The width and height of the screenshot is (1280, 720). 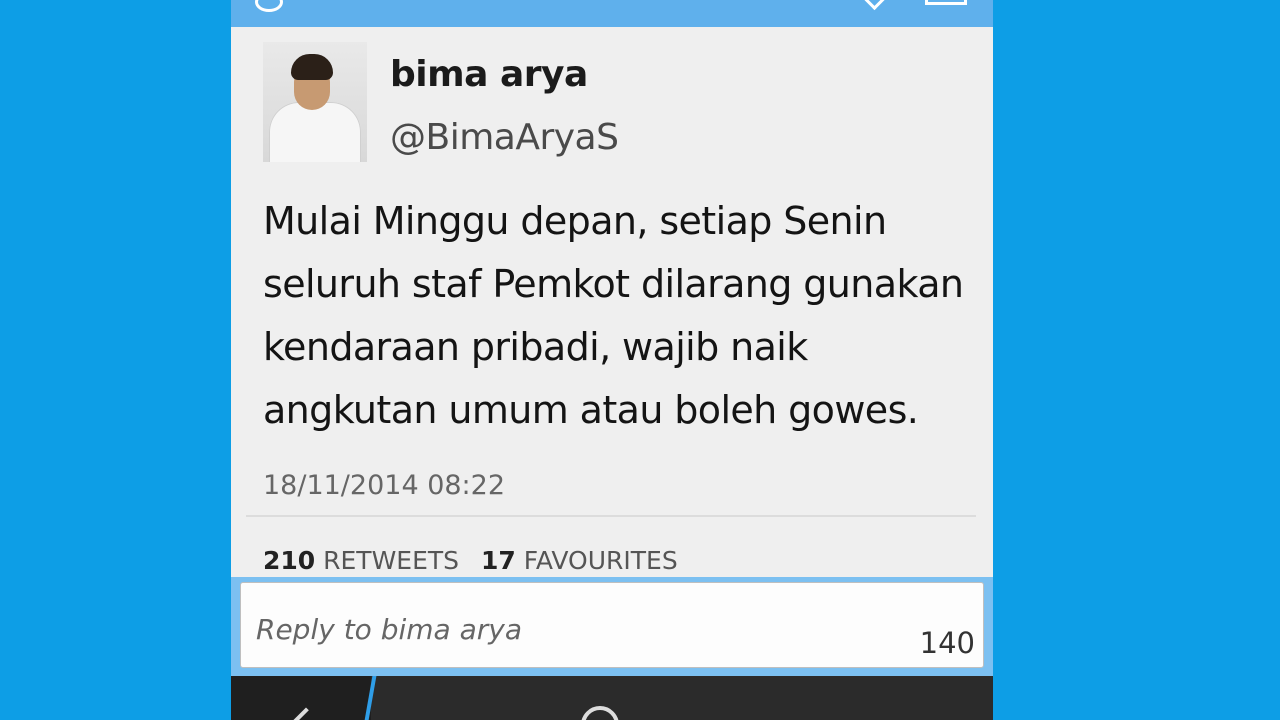 What do you see at coordinates (600, 713) in the screenshot?
I see `compose-icon` at bounding box center [600, 713].